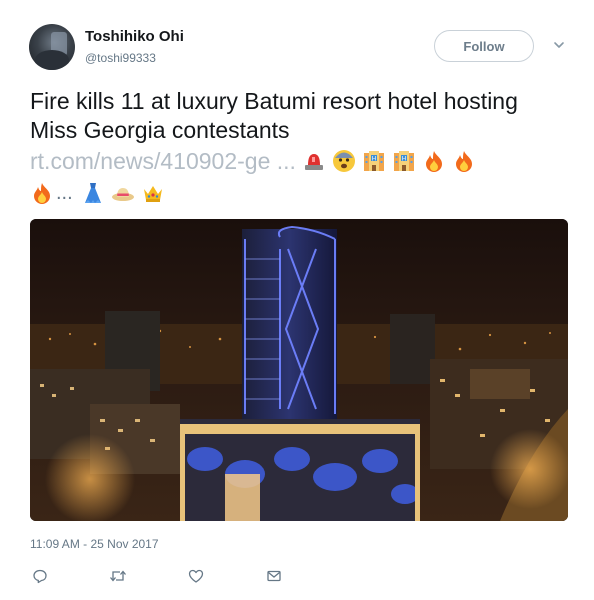 Image resolution: width=594 pixels, height=600 pixels. What do you see at coordinates (484, 46) in the screenshot?
I see `follow-button: Follow` at bounding box center [484, 46].